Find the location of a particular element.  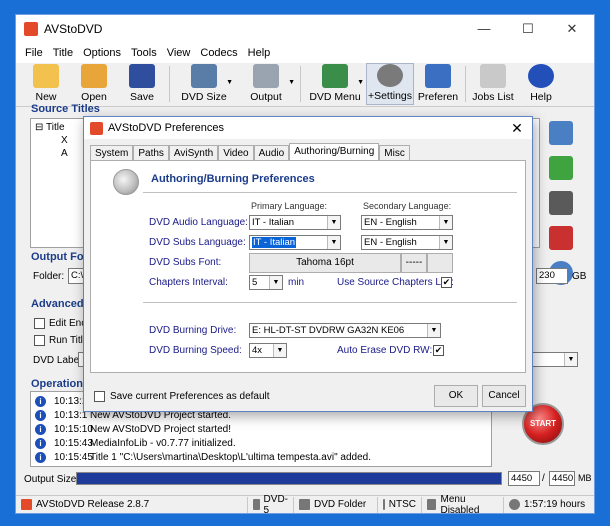

output-button: Output ▼ is located at coordinates (266, 84).